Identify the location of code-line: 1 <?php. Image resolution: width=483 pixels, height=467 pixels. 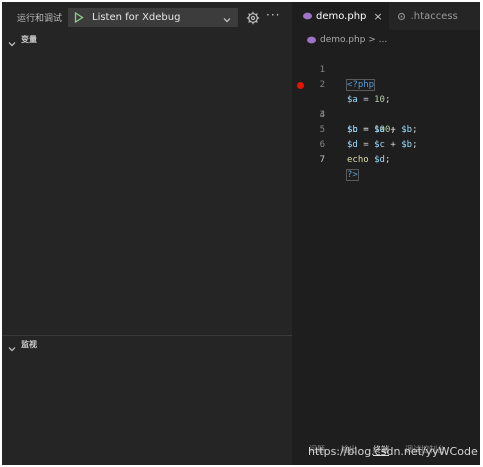
(386, 69).